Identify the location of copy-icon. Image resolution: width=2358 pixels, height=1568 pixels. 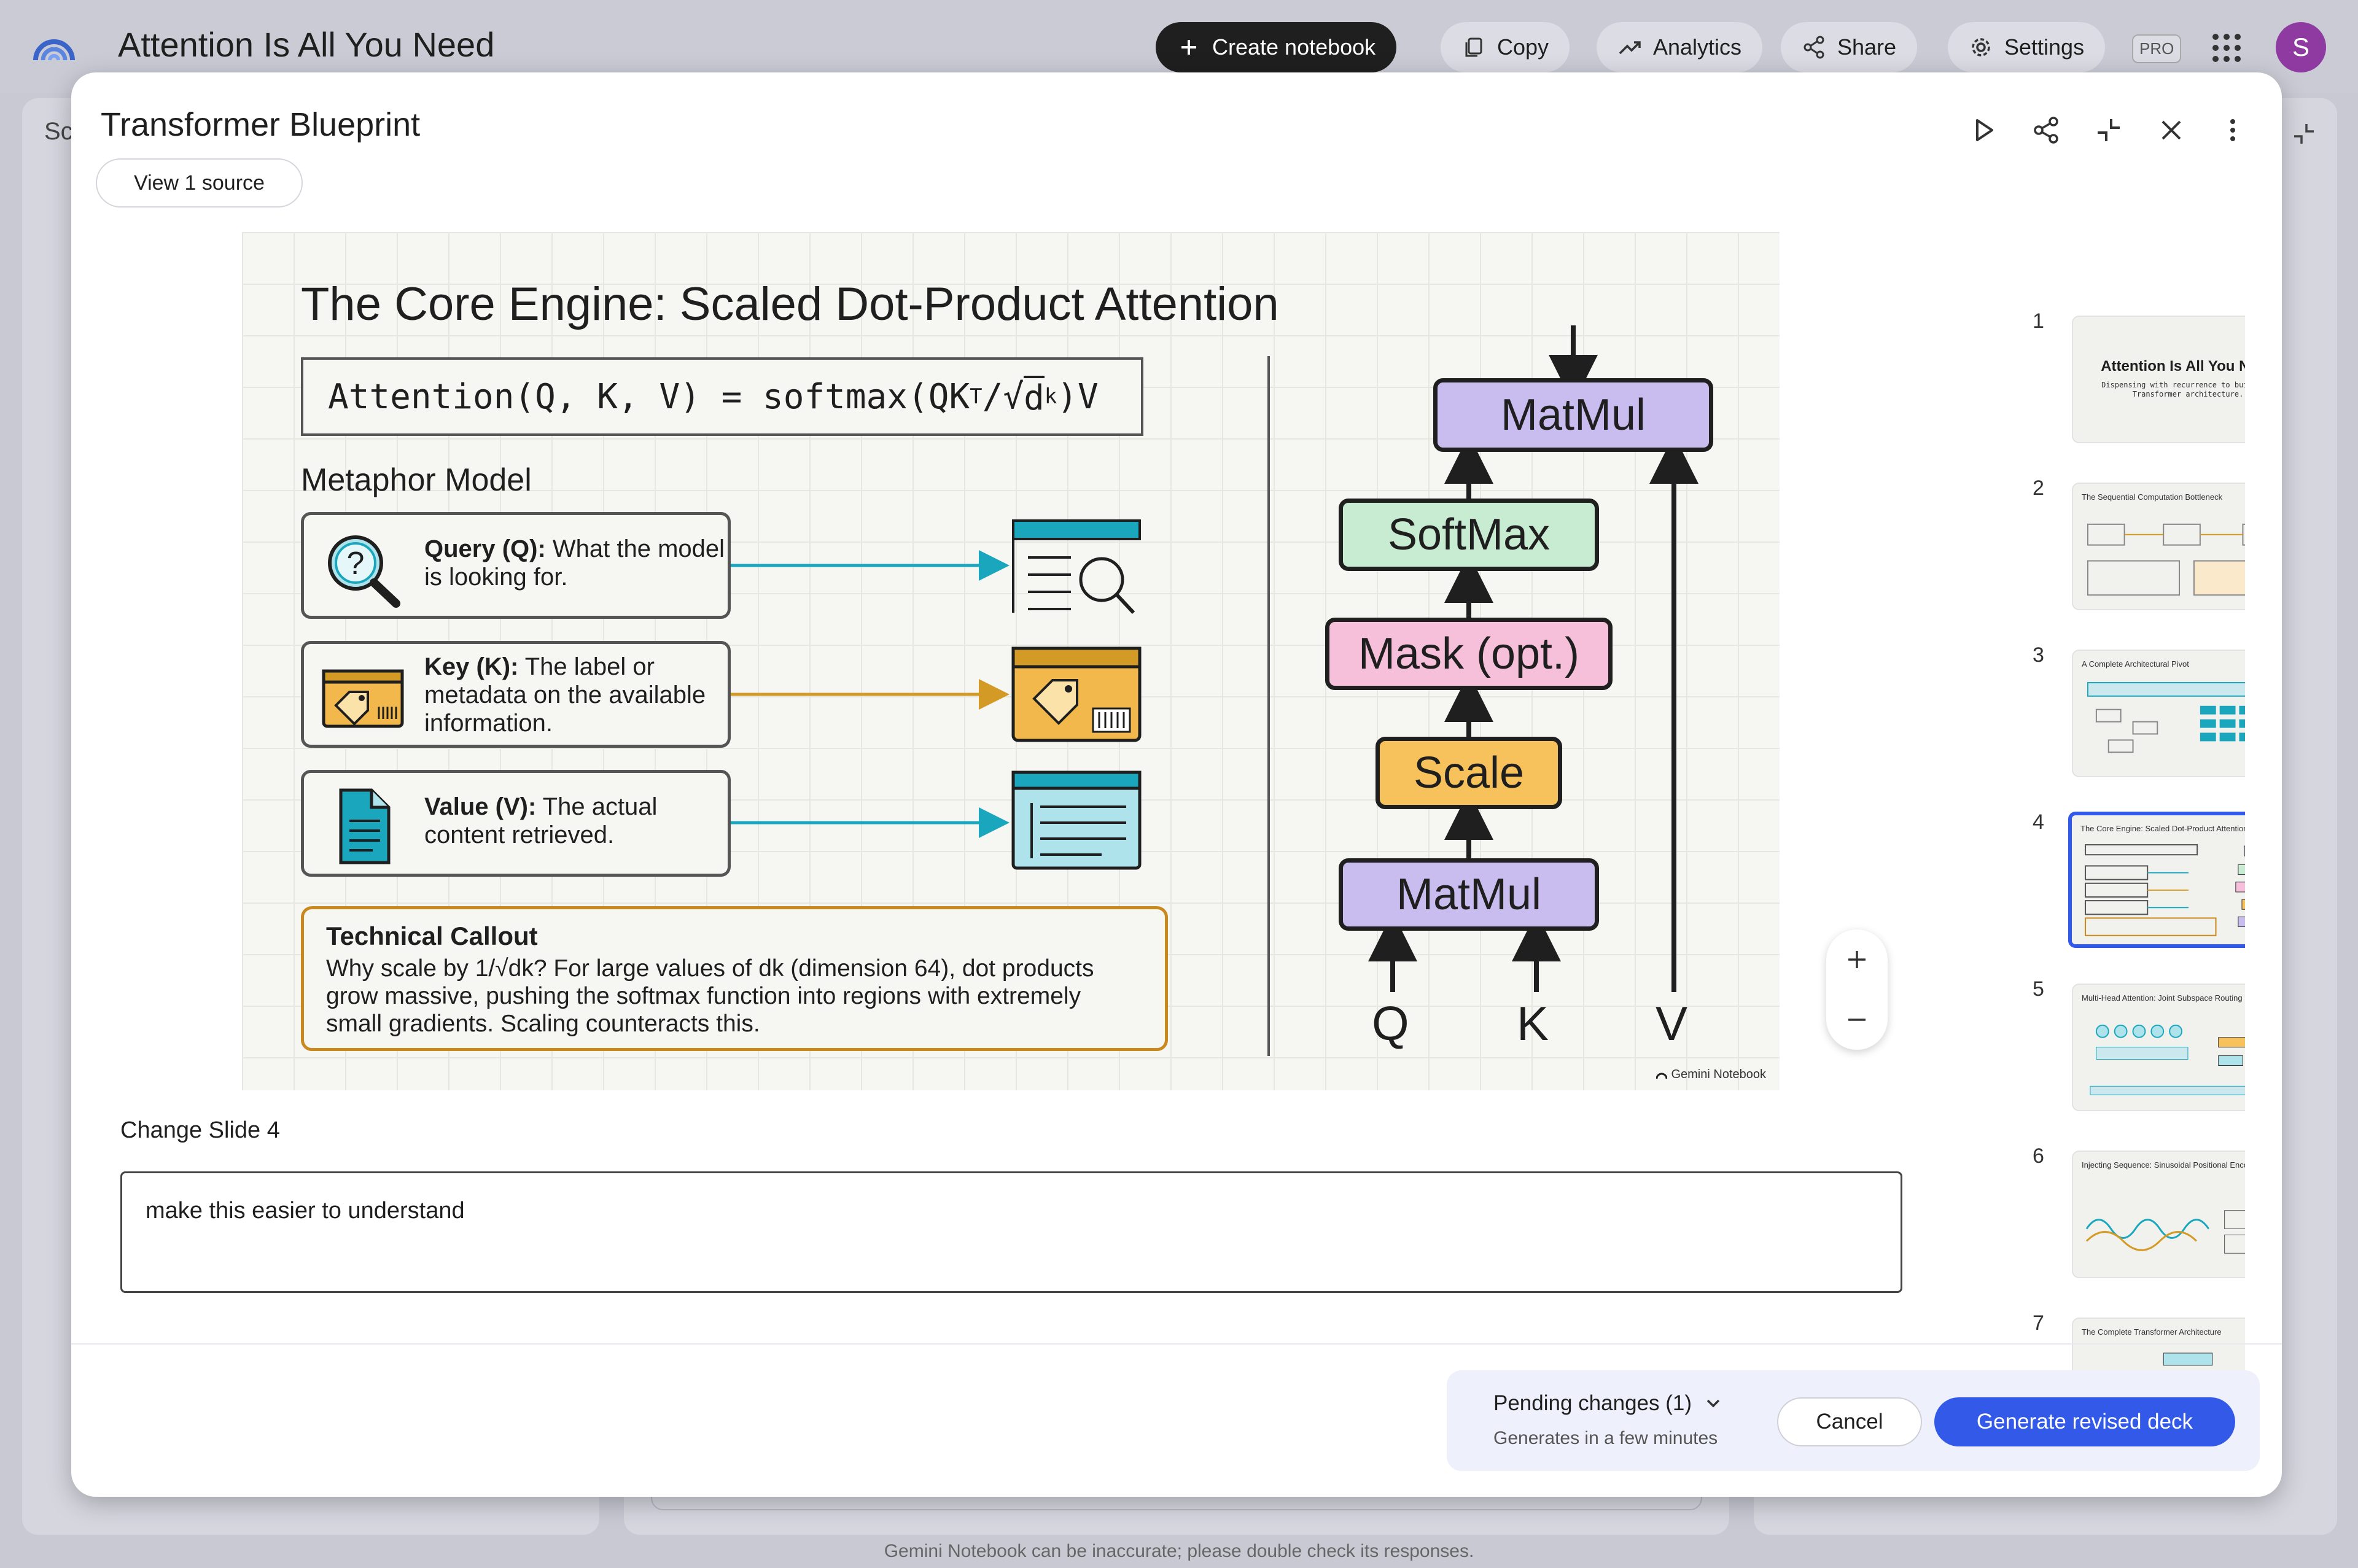
(1473, 47).